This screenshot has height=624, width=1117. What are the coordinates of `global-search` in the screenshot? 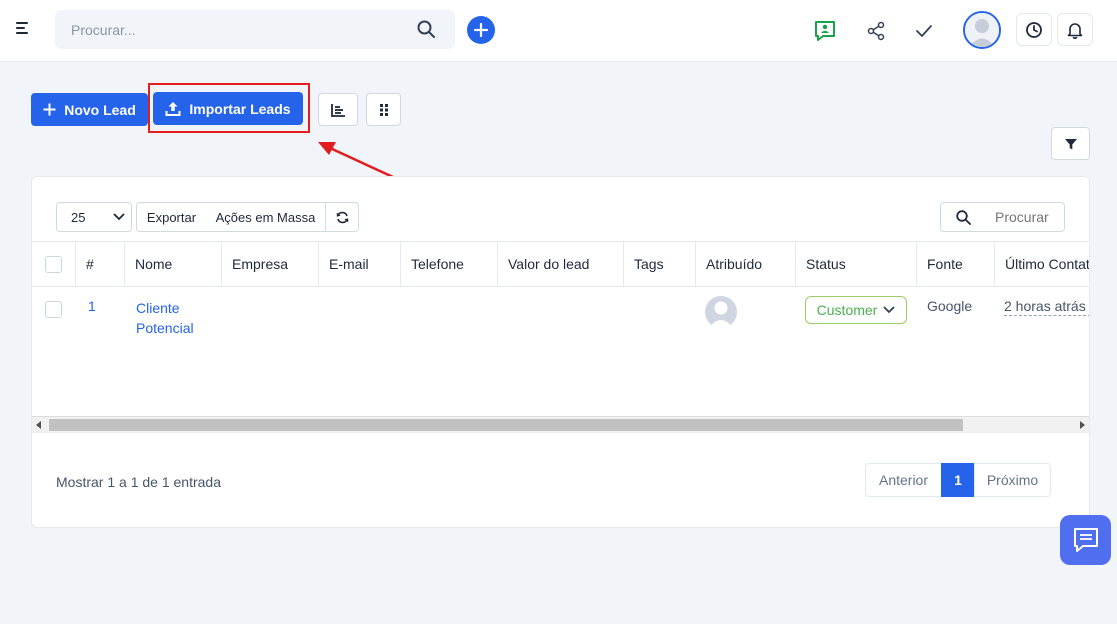 It's located at (255, 29).